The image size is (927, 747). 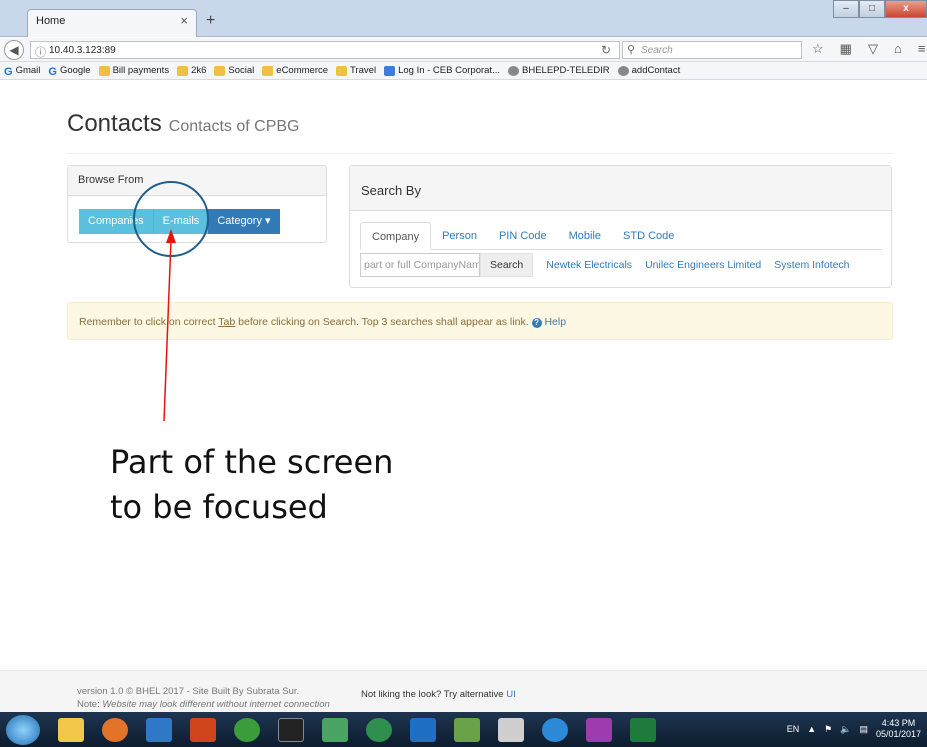 What do you see at coordinates (898, 723) in the screenshot?
I see `clock-time: 4:43 PM` at bounding box center [898, 723].